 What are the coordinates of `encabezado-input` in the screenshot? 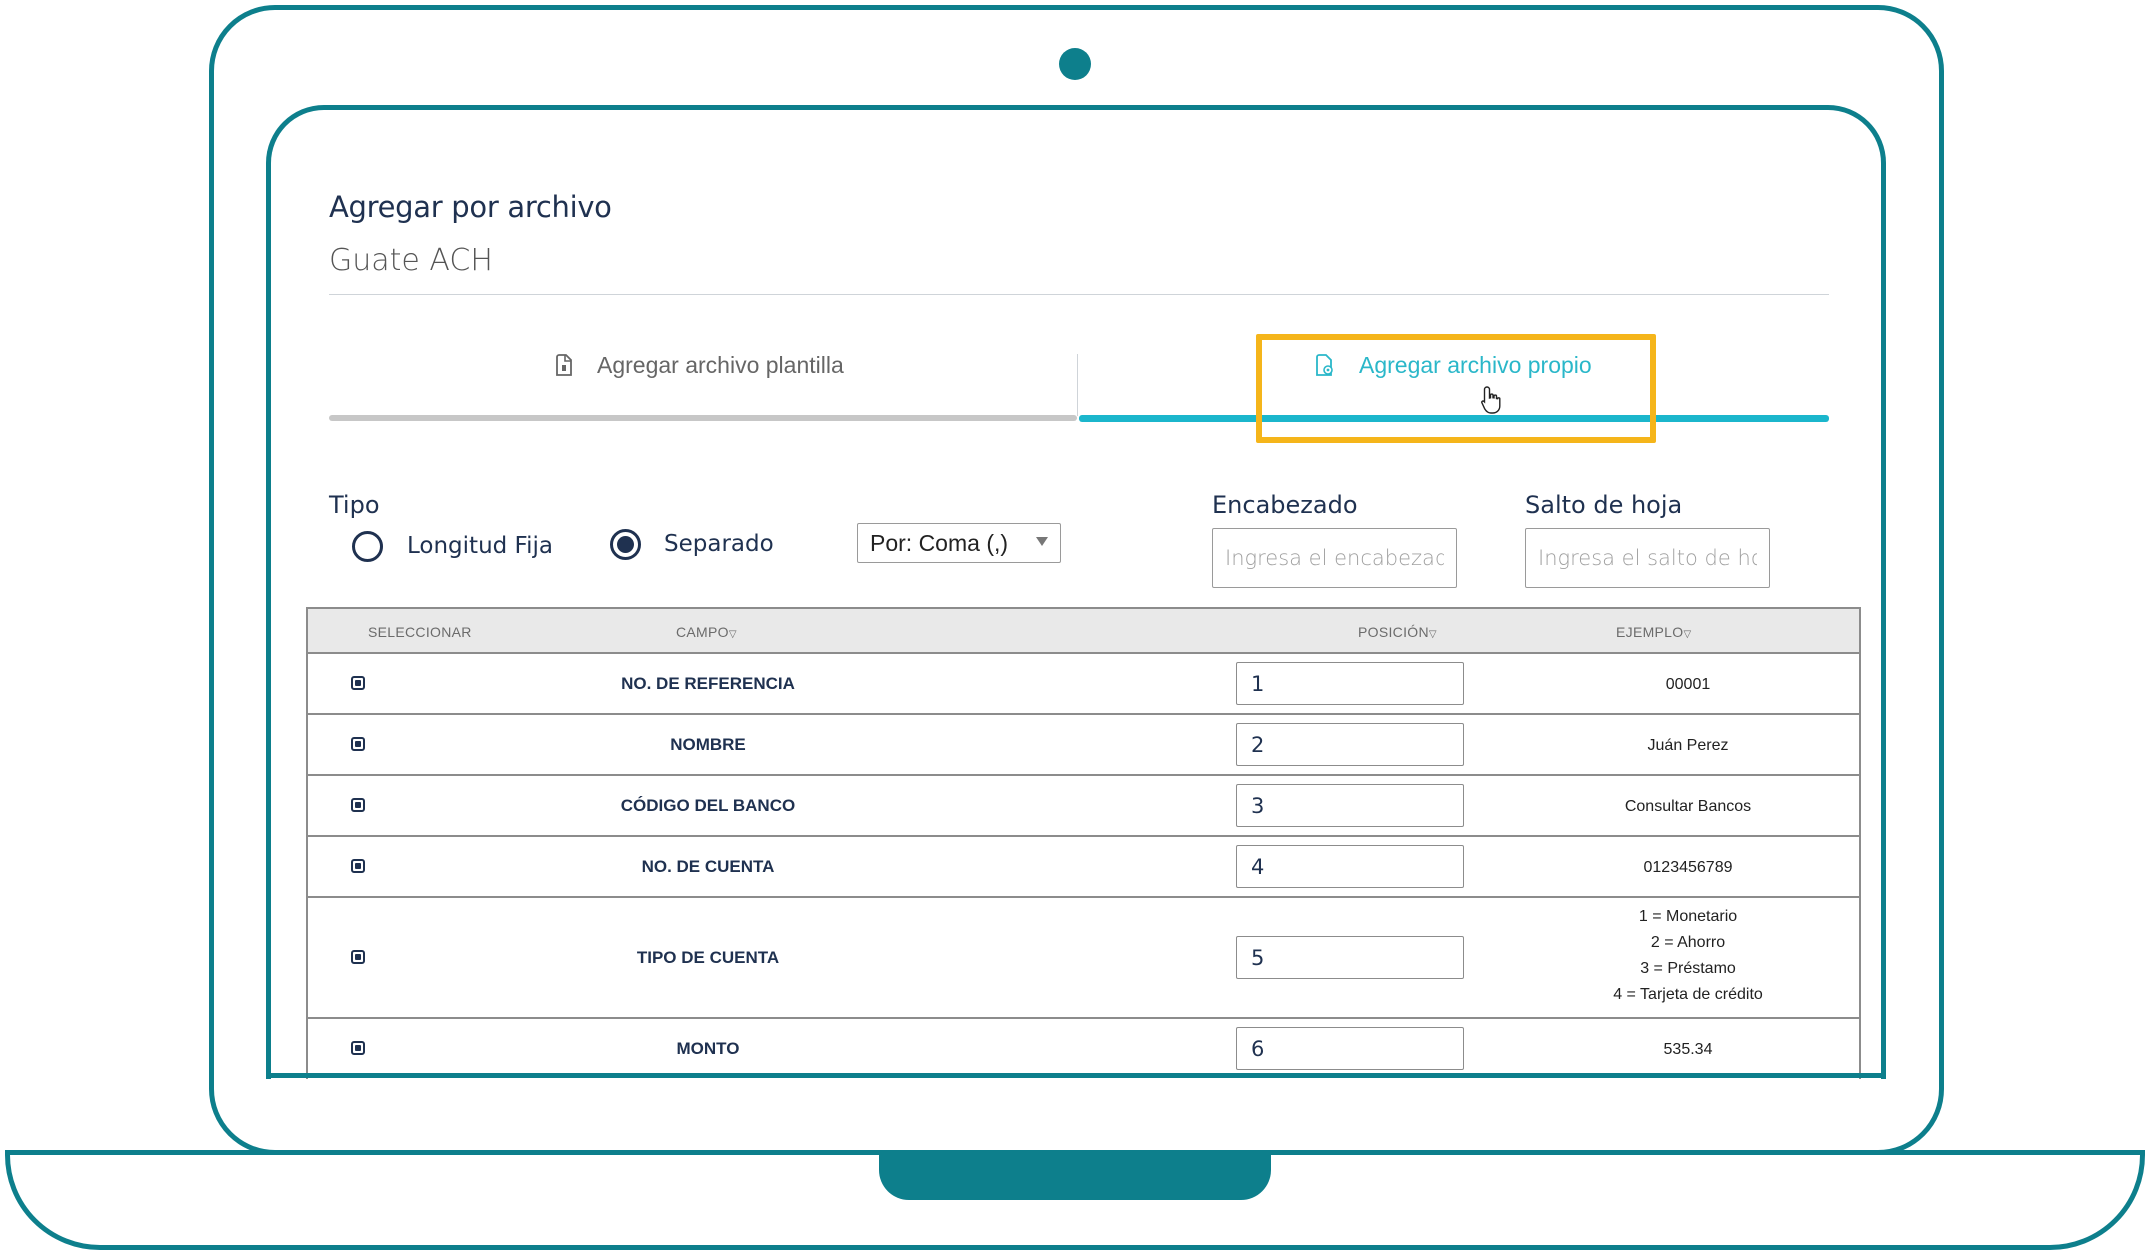 It's located at (1334, 558).